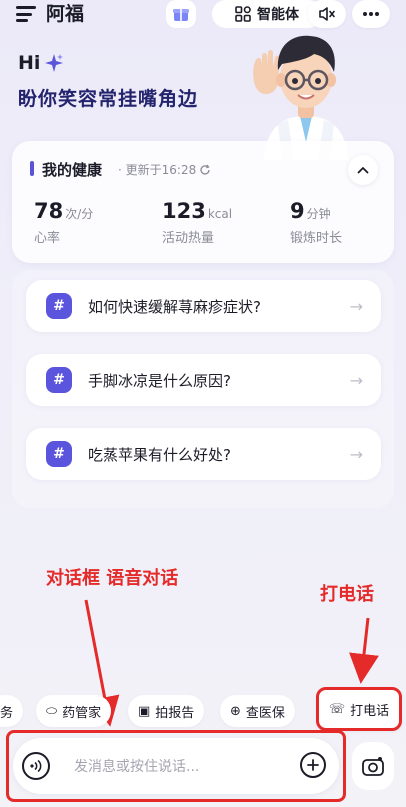 This screenshot has height=807, width=406. I want to click on annotation-arrow-call, so click(364, 650).